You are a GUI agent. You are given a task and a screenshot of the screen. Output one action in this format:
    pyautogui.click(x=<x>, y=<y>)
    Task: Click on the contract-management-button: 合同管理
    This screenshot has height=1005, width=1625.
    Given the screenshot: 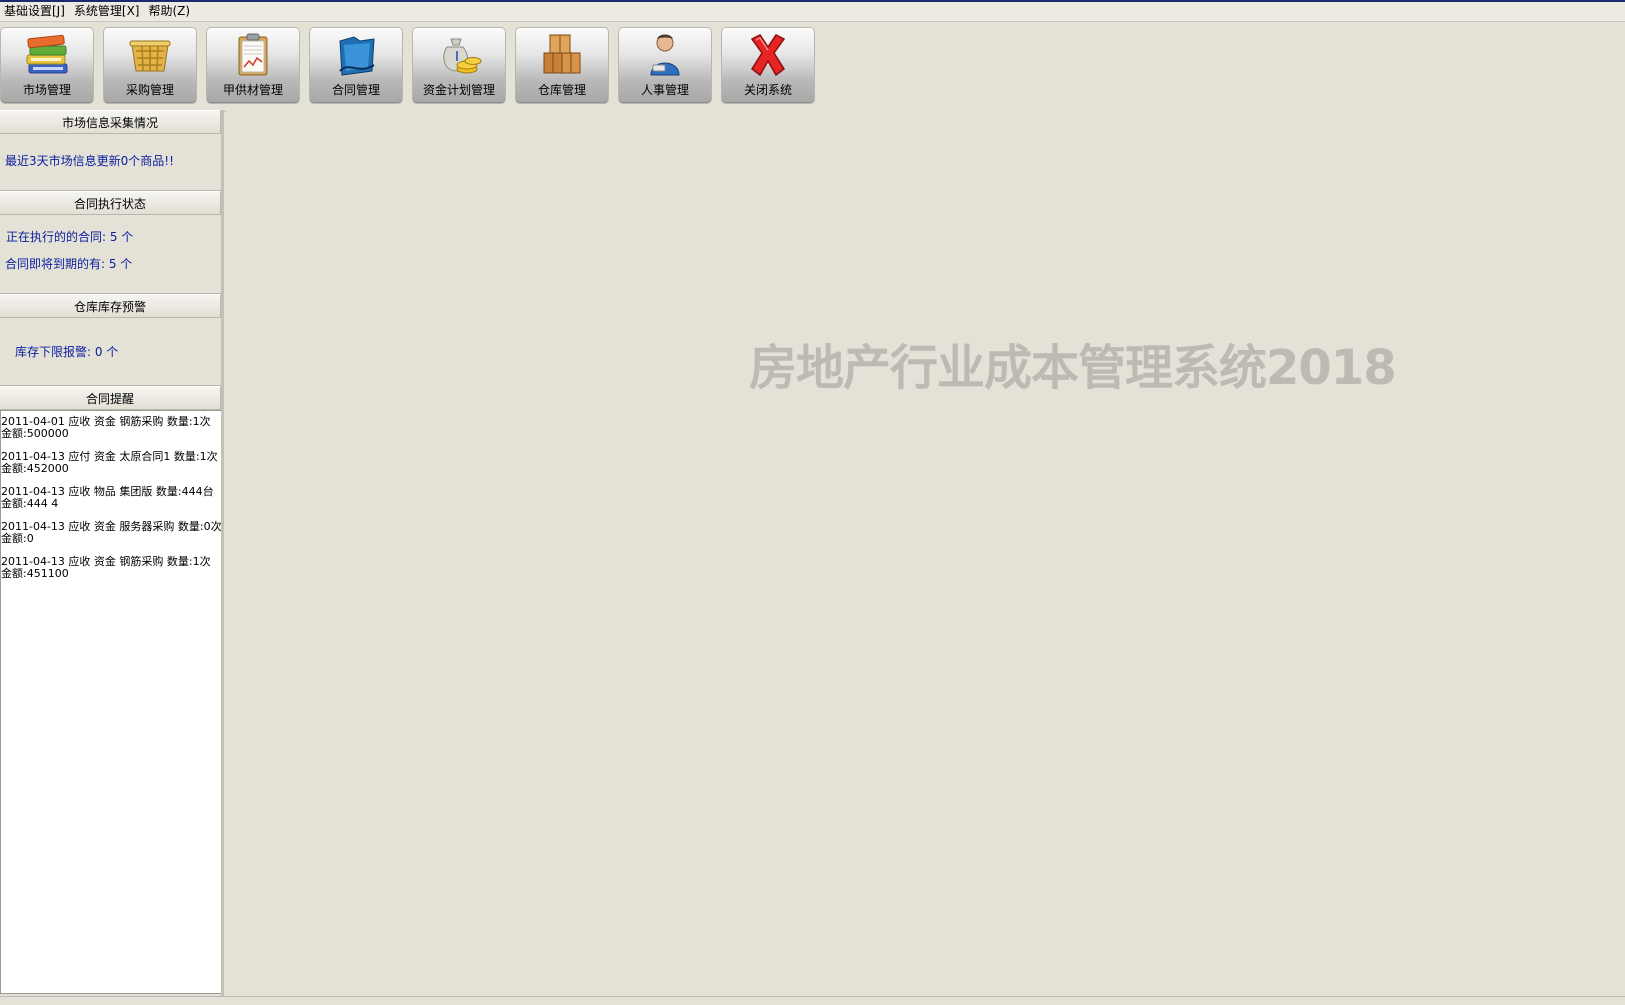 What is the action you would take?
    pyautogui.click(x=356, y=65)
    